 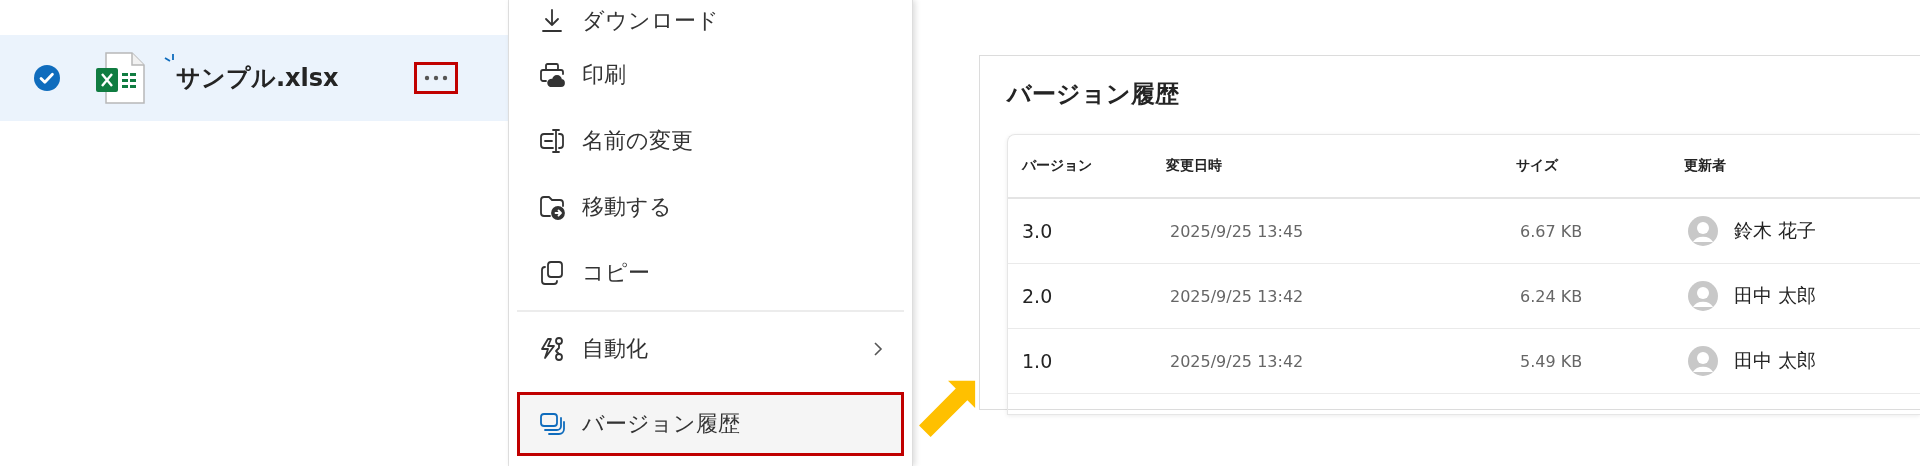 I want to click on file-name: サンプル.xlsx, so click(x=257, y=78).